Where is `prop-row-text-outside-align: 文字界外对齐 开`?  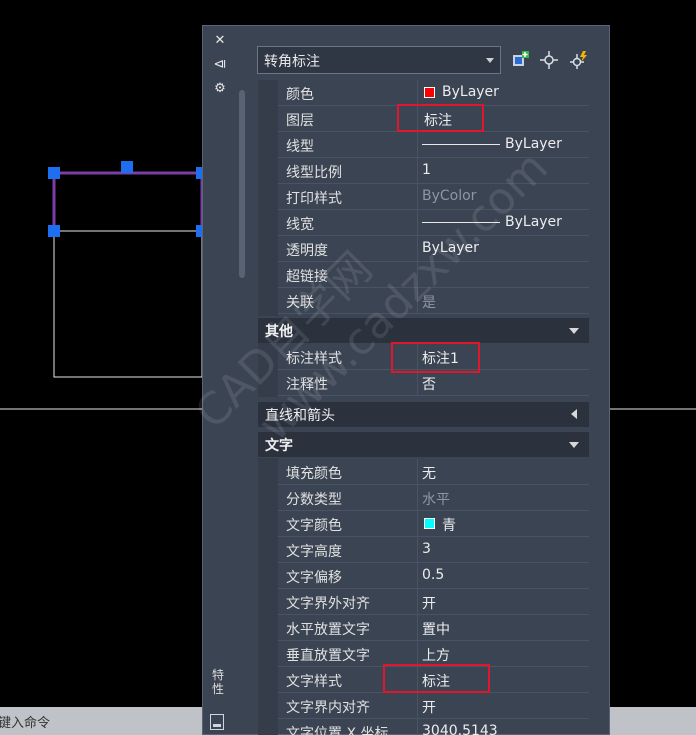
prop-row-text-outside-align: 文字界外对齐 开 is located at coordinates (433, 602).